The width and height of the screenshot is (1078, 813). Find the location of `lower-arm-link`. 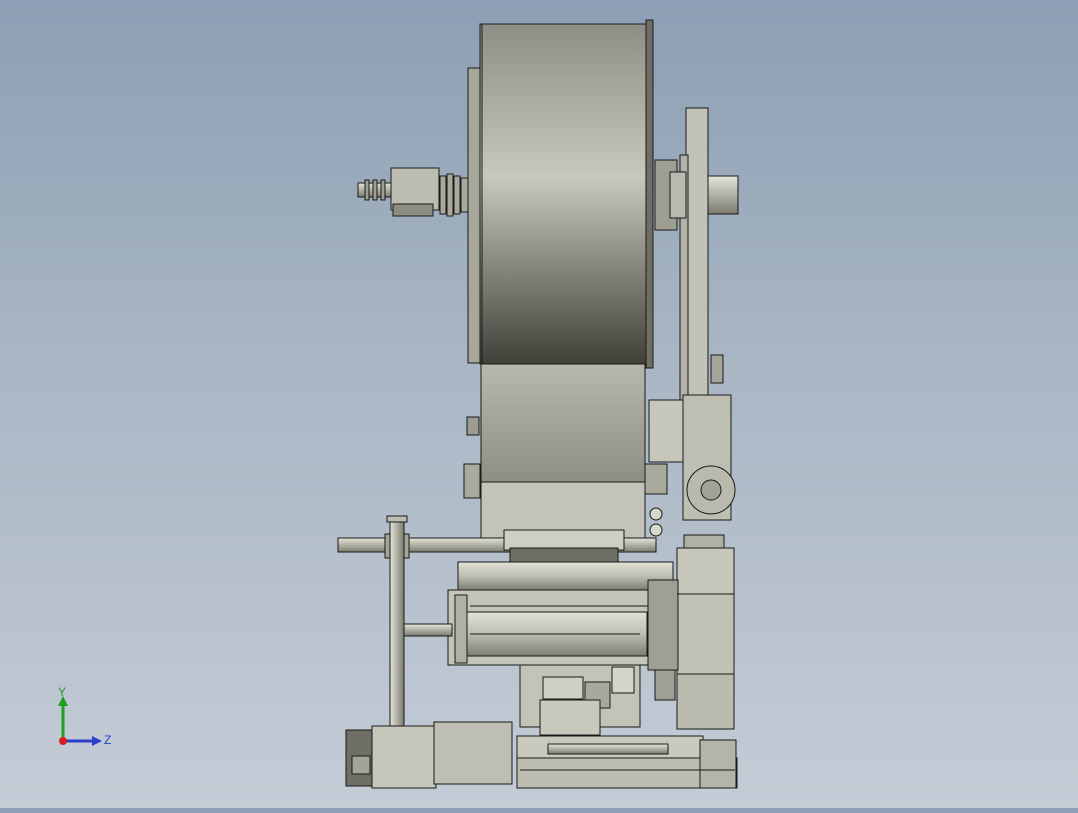

lower-arm-link is located at coordinates (665, 685).